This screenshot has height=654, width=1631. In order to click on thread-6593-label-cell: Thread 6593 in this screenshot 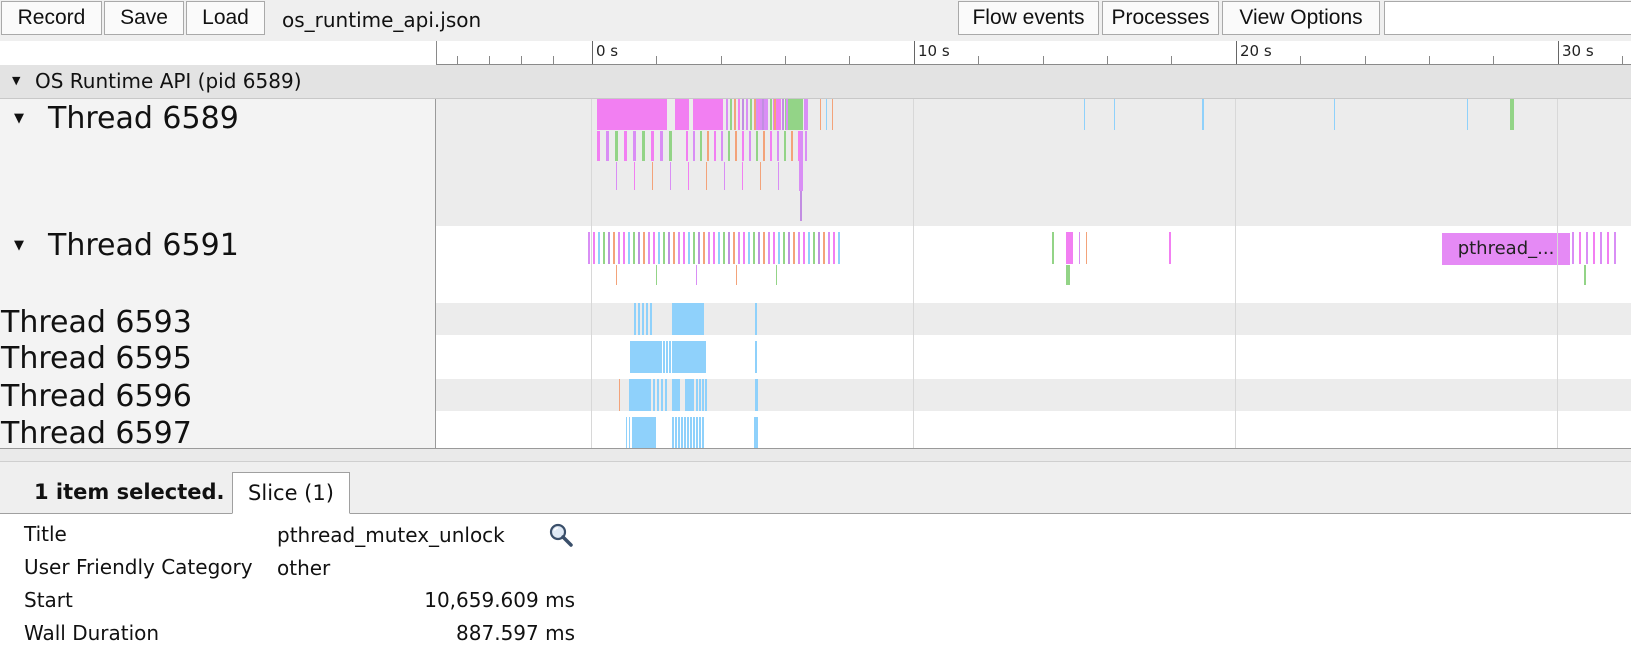, I will do `click(218, 322)`.